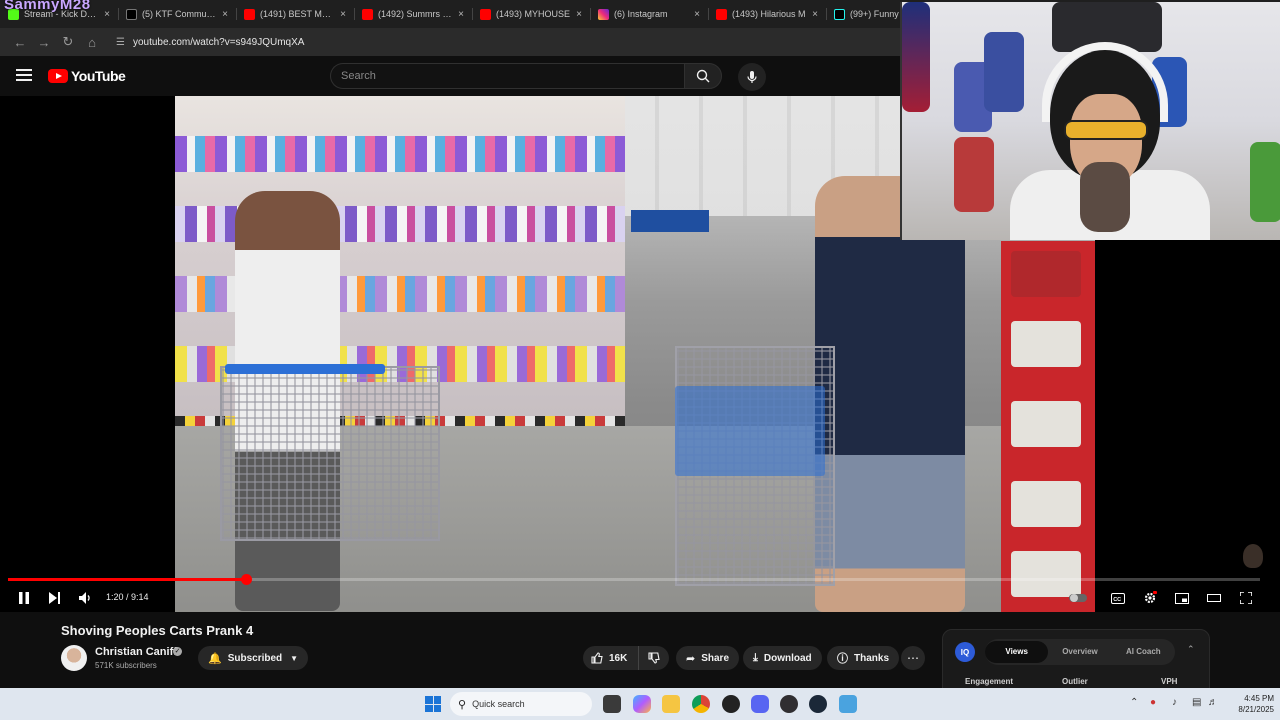  Describe the element at coordinates (295, 14) in the screenshot. I see `browser-tab: (1491) BEST MOM ×` at that location.